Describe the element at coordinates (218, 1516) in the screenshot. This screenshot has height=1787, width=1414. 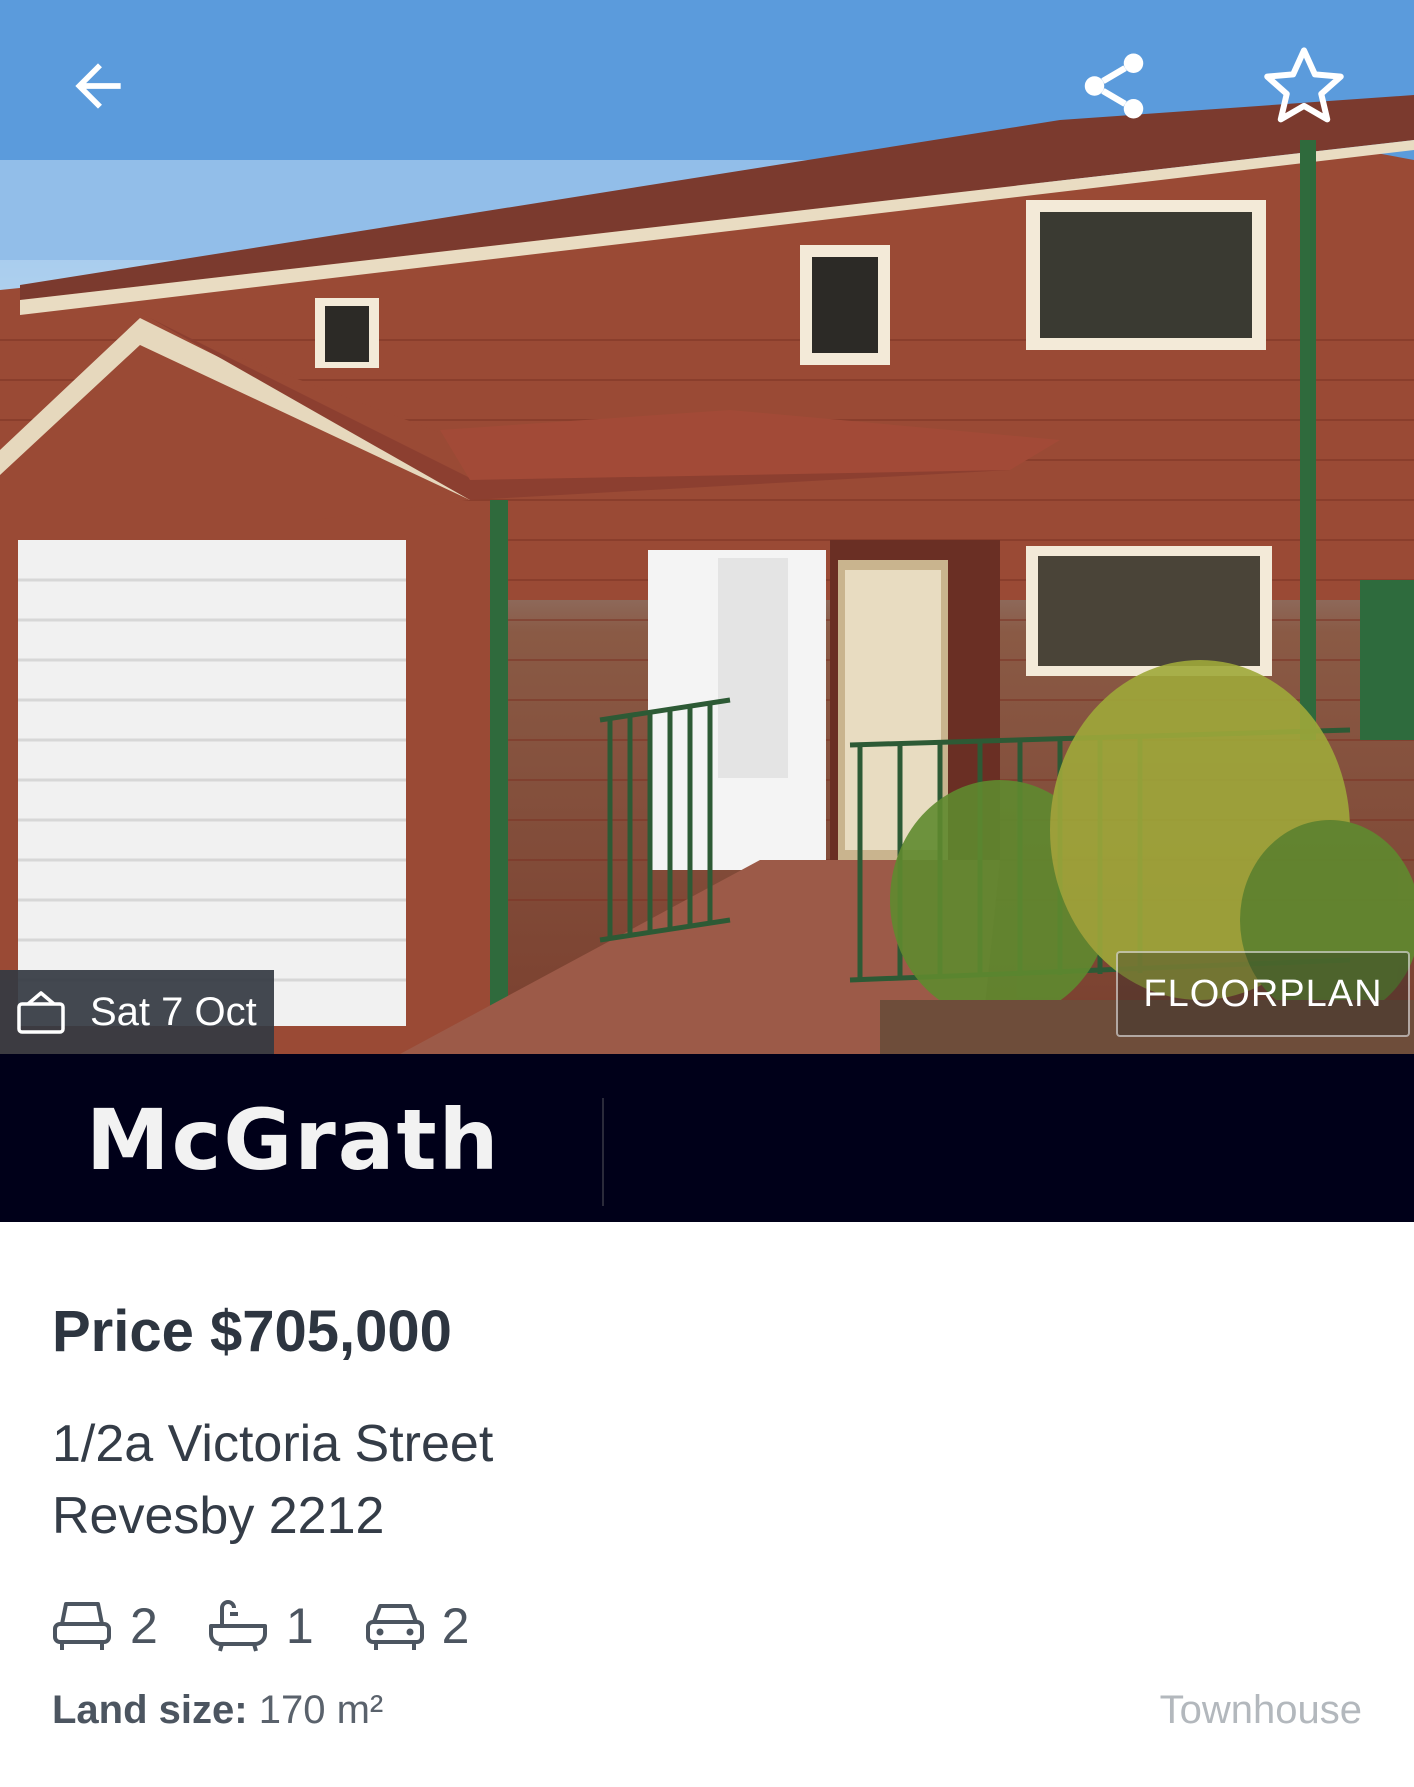
I see `address-suburb: Revesby 2212` at that location.